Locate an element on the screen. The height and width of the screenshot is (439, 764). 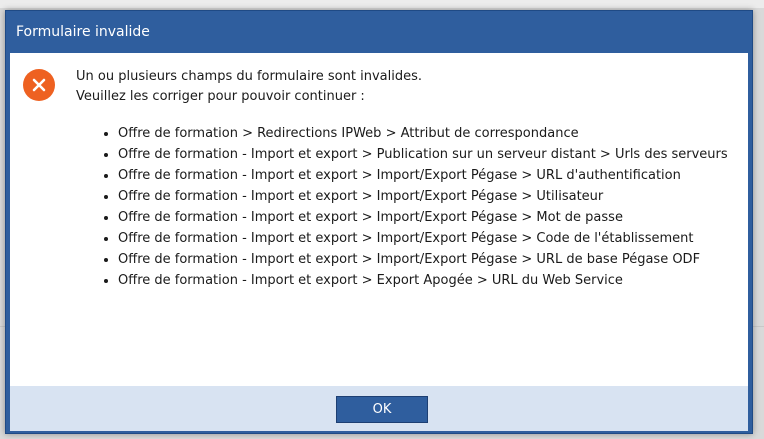
dialog-title: Formulaire invalide is located at coordinates (83, 32).